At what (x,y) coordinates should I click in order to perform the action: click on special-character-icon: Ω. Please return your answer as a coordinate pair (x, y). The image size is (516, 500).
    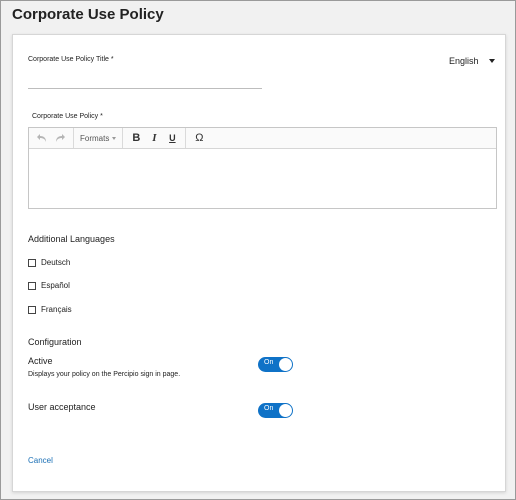
    Looking at the image, I should click on (199, 138).